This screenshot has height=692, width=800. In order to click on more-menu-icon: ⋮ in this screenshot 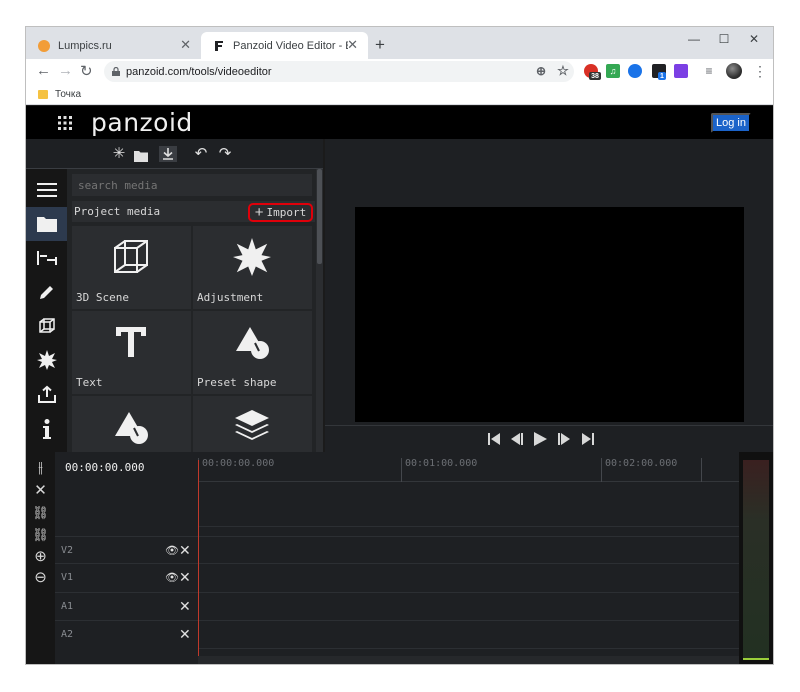, I will do `click(760, 71)`.